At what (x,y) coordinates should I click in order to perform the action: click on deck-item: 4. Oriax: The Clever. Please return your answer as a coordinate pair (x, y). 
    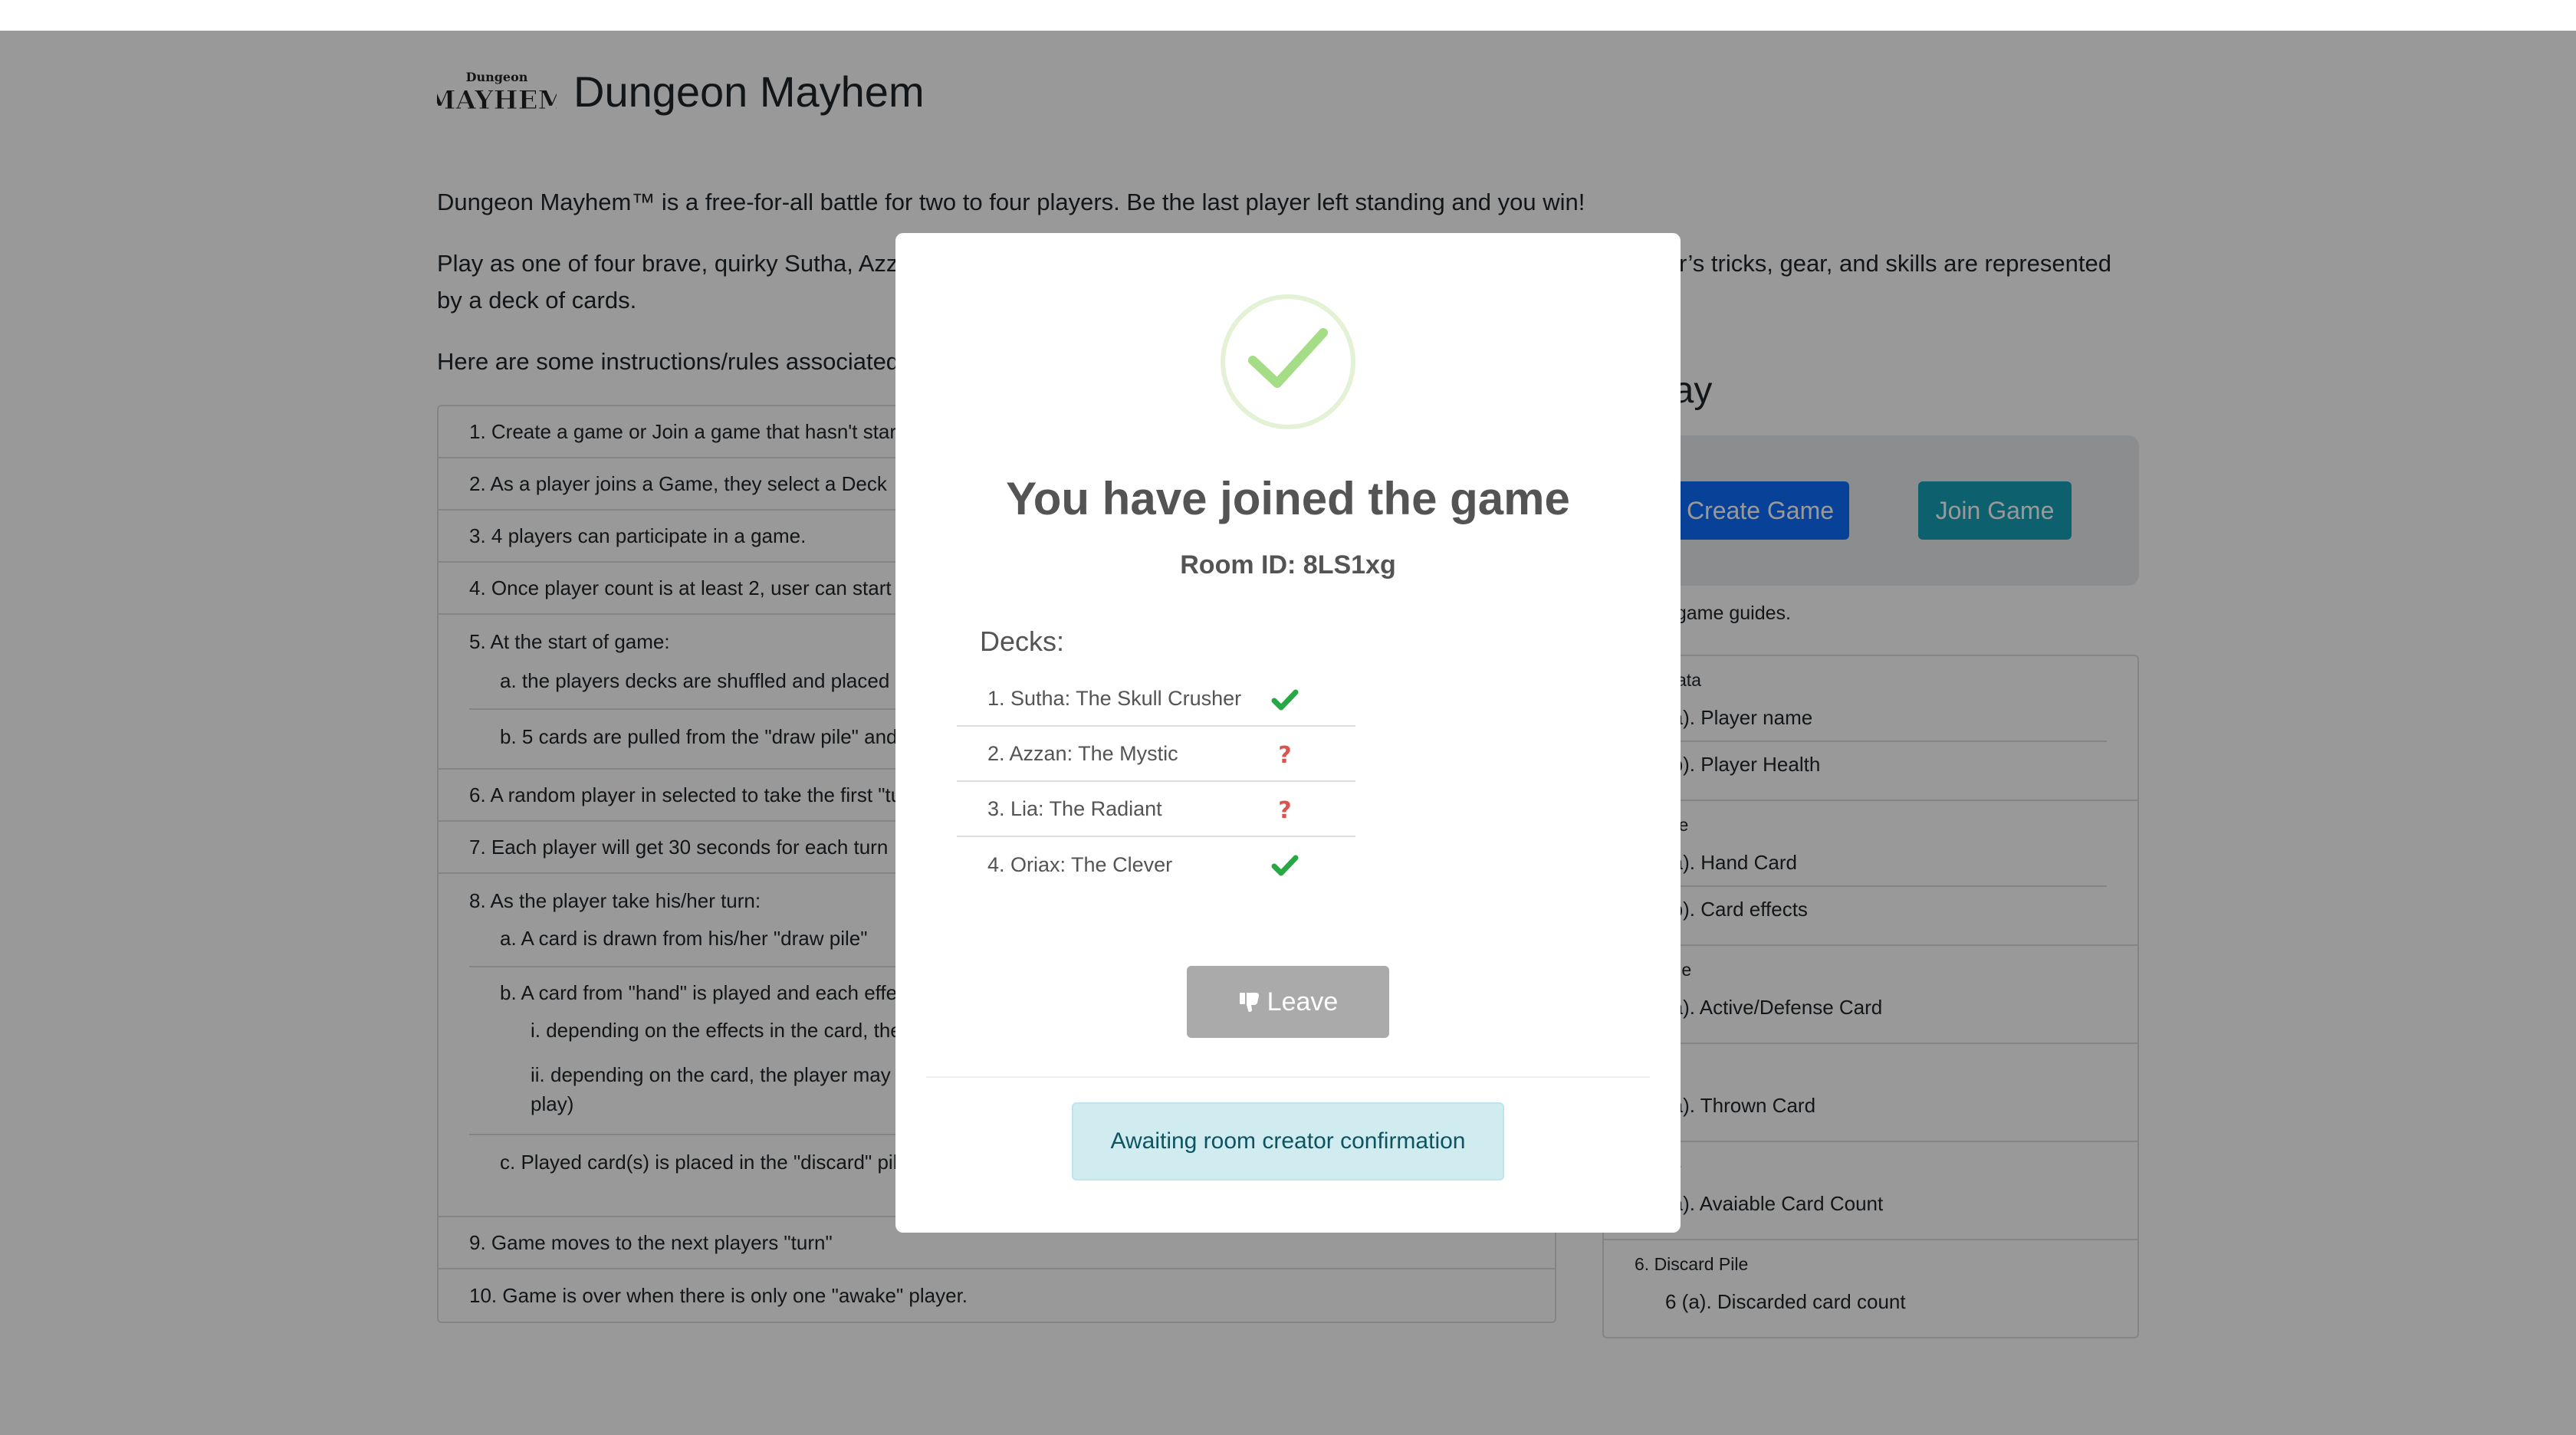
    Looking at the image, I should click on (1156, 864).